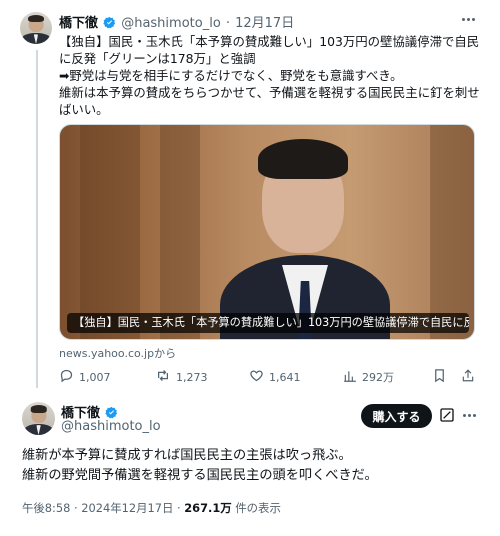  What do you see at coordinates (117, 353) in the screenshot?
I see `link-source: news.yahoo.co.jpから` at bounding box center [117, 353].